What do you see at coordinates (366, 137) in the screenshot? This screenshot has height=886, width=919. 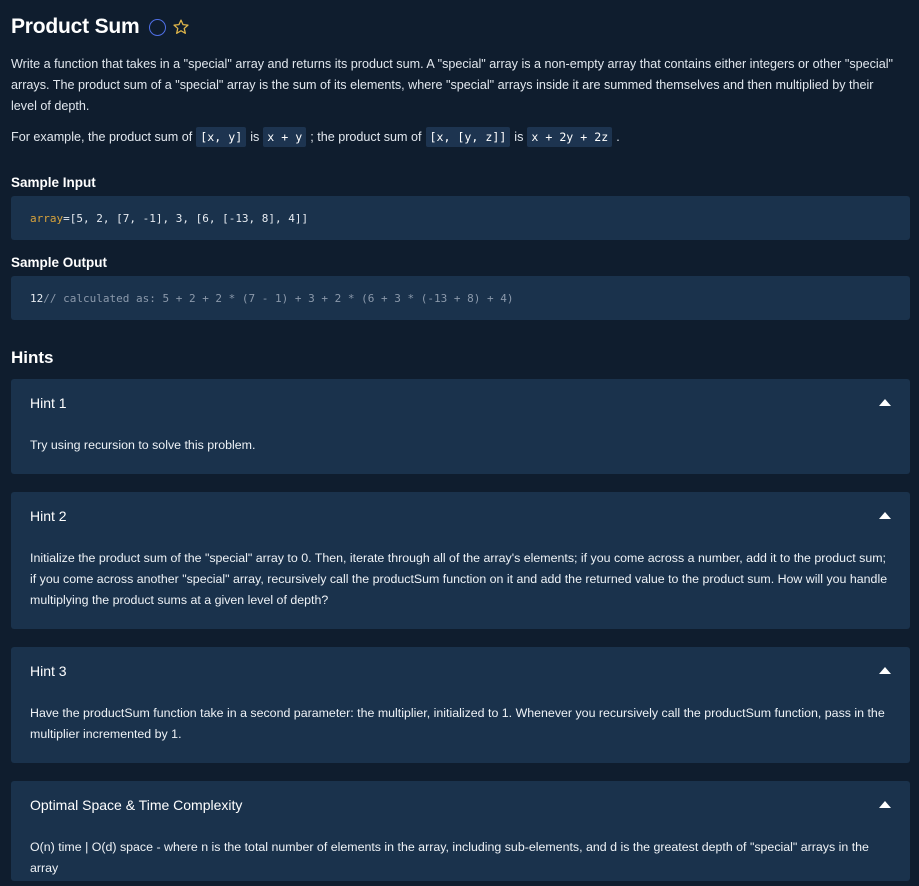 I see `example-text: ; the product sum of` at bounding box center [366, 137].